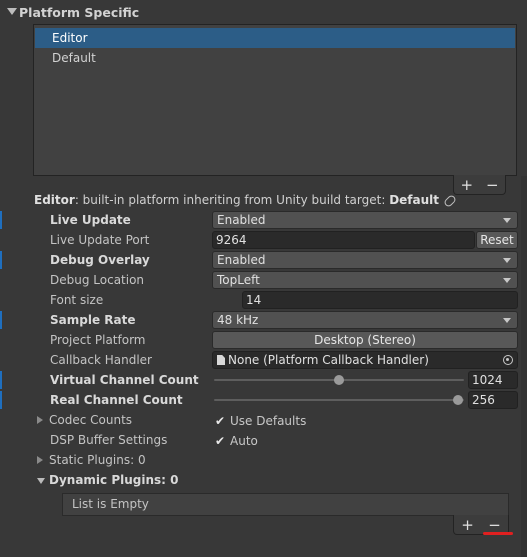 This screenshot has height=557, width=527. What do you see at coordinates (365, 260) in the screenshot?
I see `debug-overlay-dropdown: Enabled` at bounding box center [365, 260].